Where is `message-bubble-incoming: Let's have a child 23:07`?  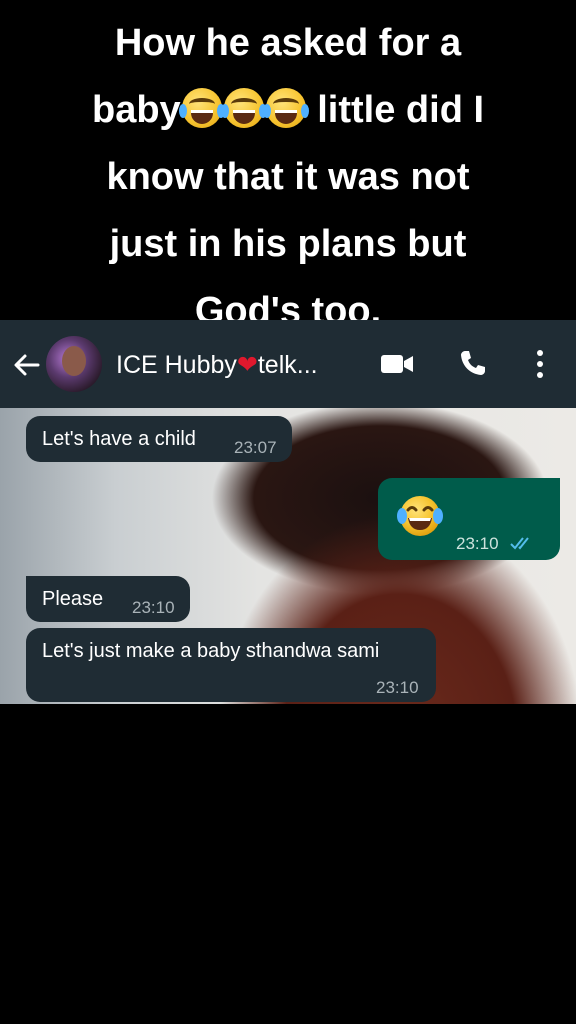
message-bubble-incoming: Let's have a child 23:07 is located at coordinates (159, 439).